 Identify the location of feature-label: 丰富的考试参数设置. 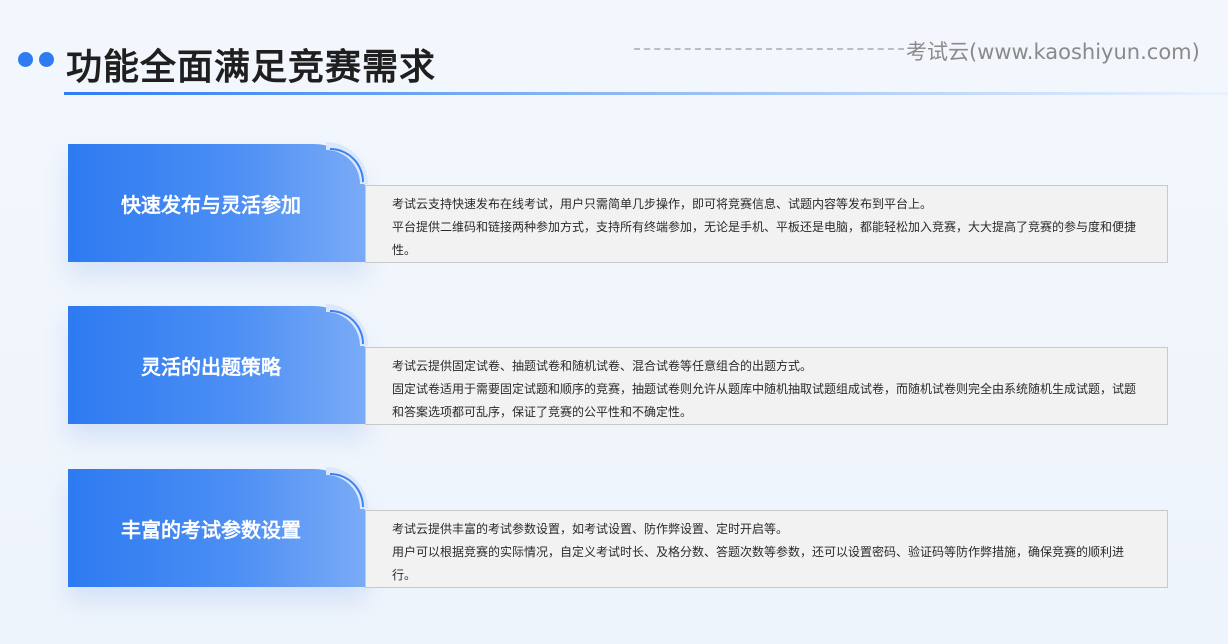
(211, 529).